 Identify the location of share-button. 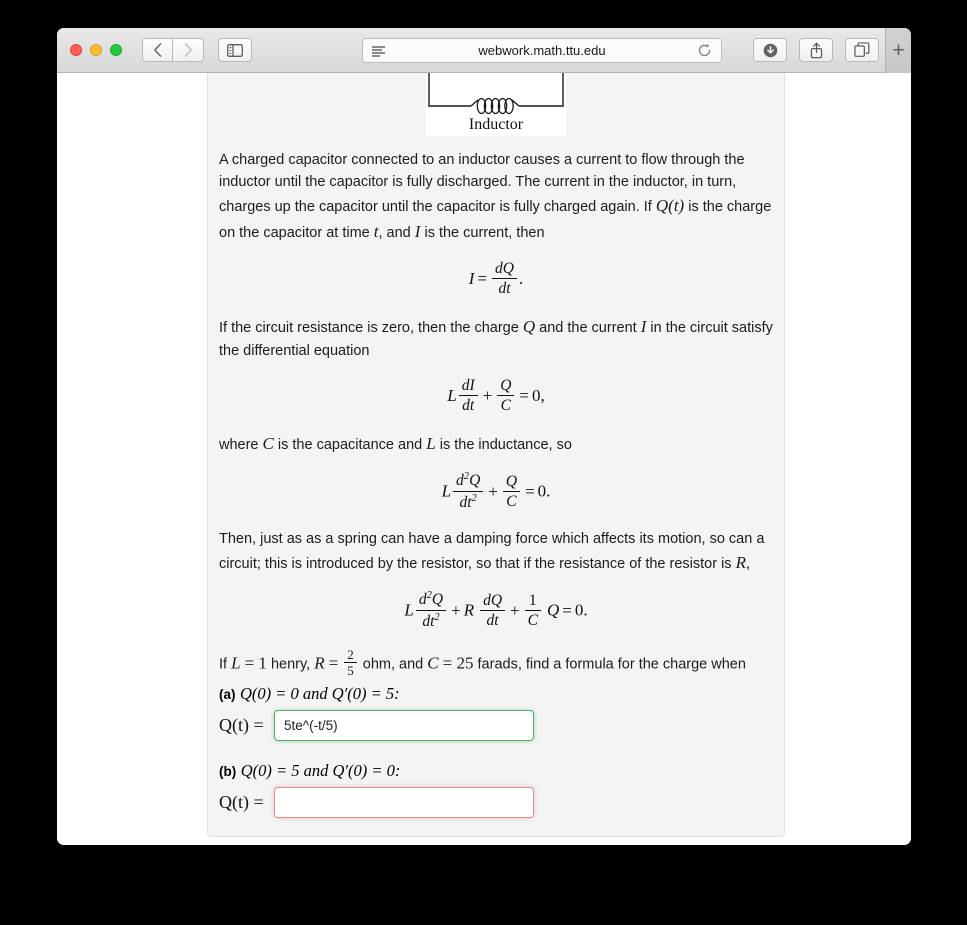
(816, 50).